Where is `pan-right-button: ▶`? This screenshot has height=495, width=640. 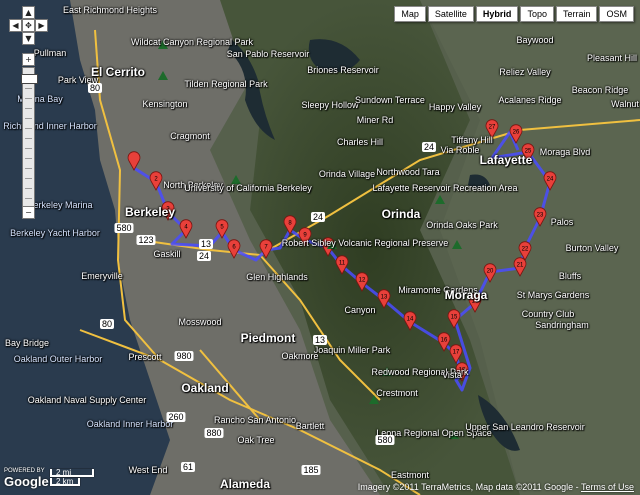 pan-right-button: ▶ is located at coordinates (41, 25).